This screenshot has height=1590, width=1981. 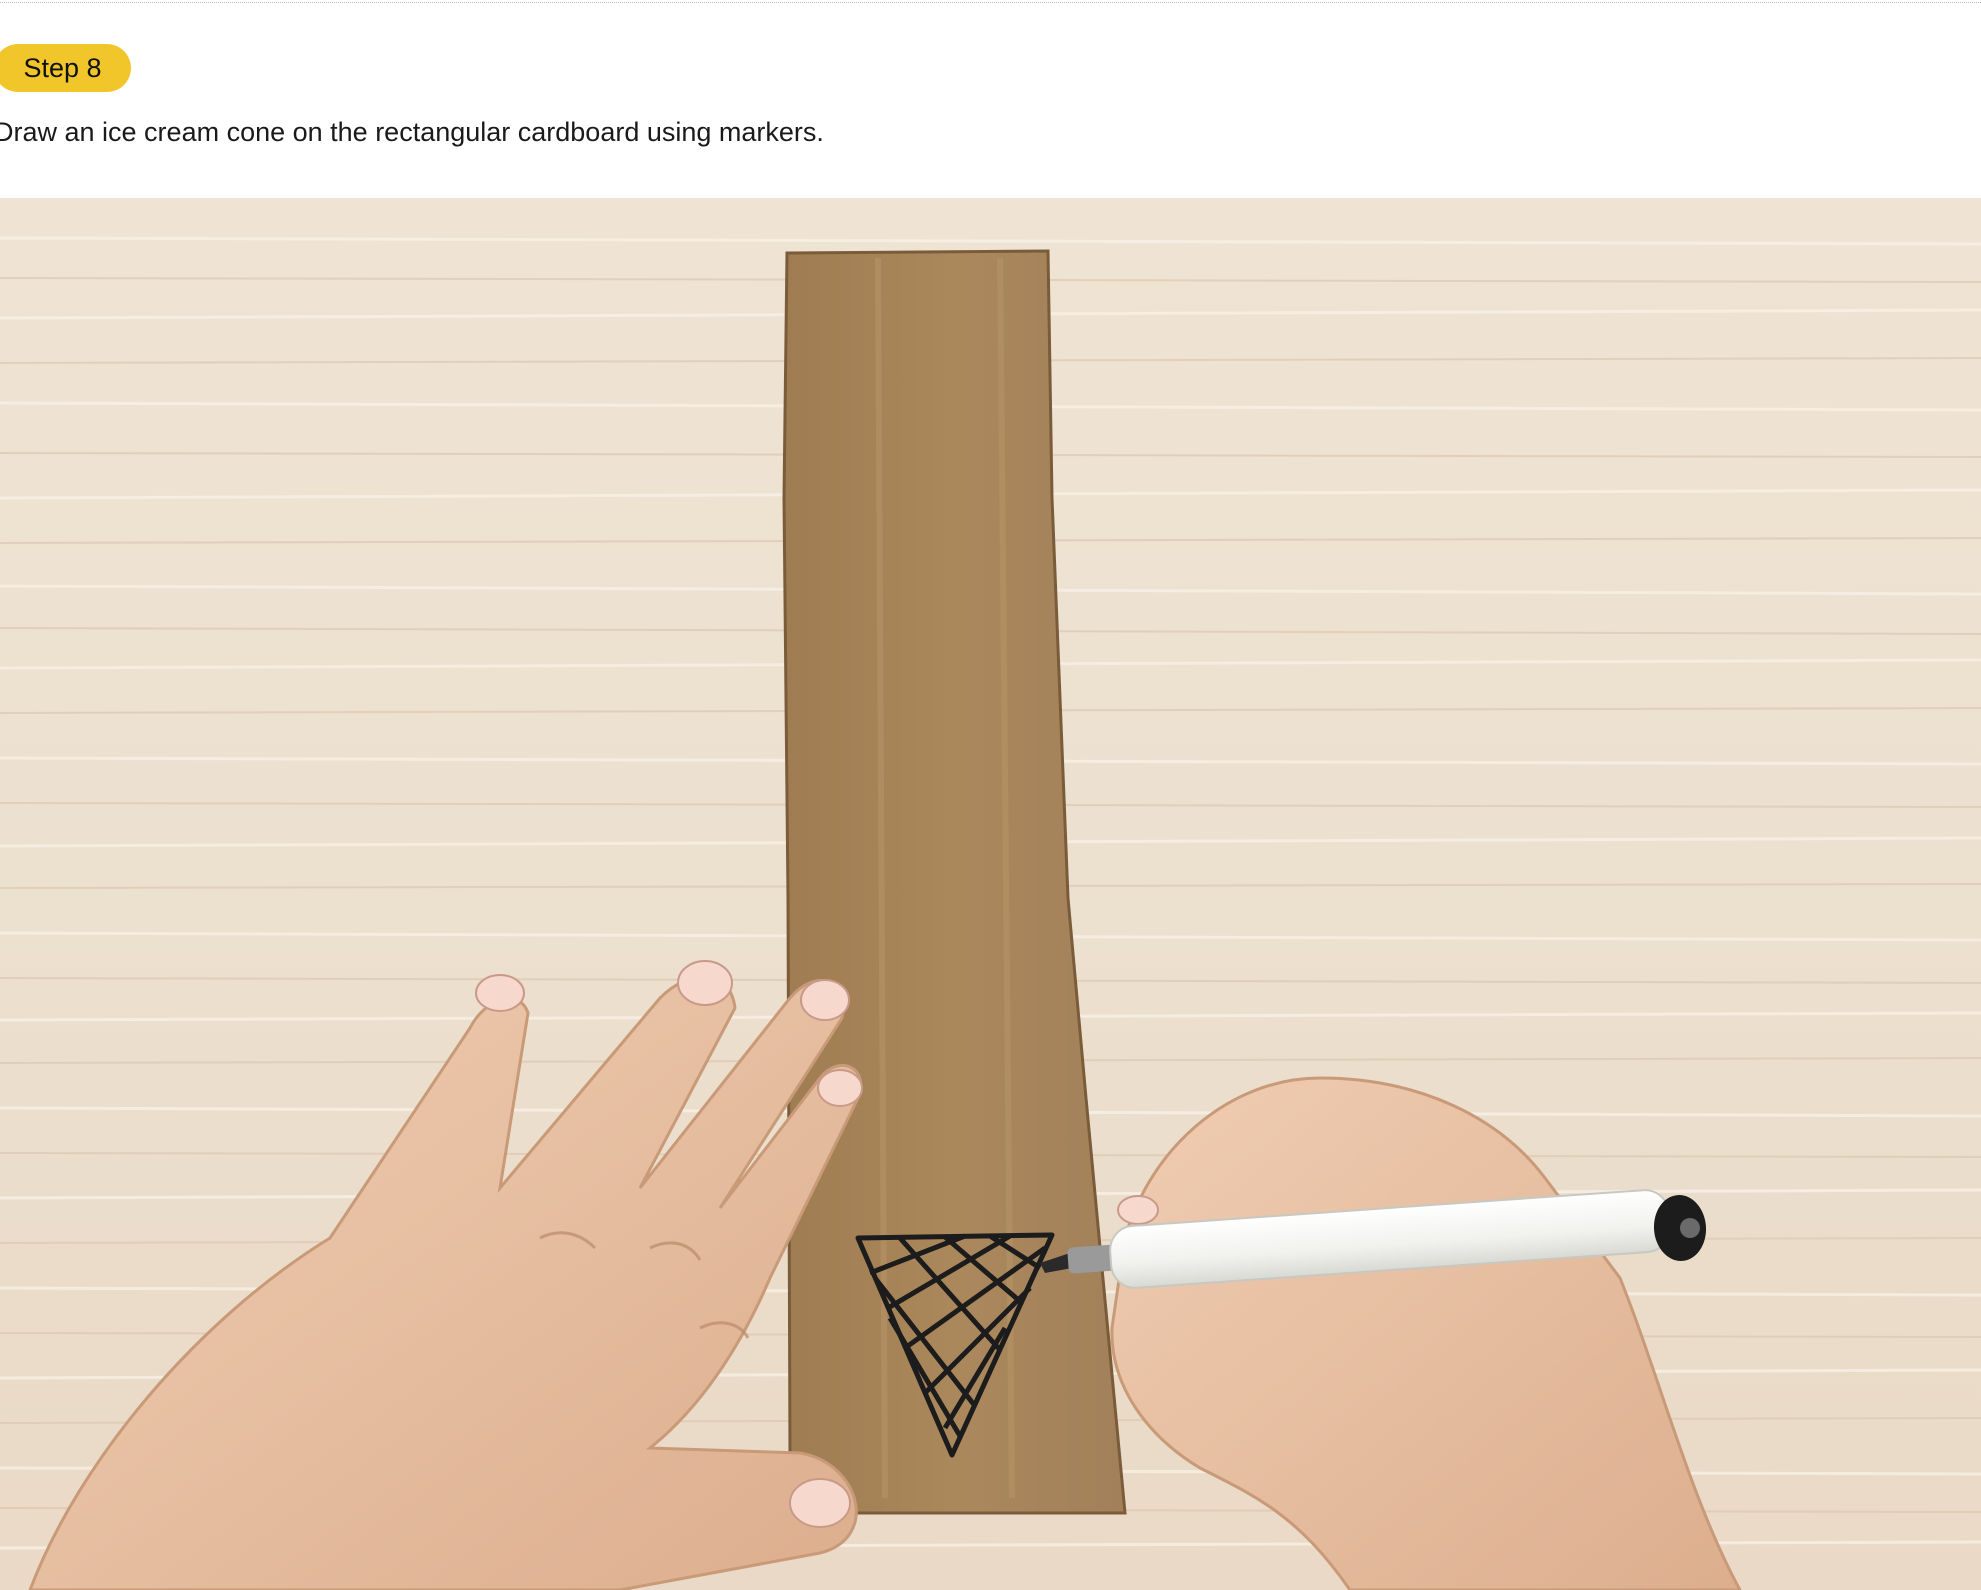 I want to click on step-badge: Step 8, so click(x=65, y=68).